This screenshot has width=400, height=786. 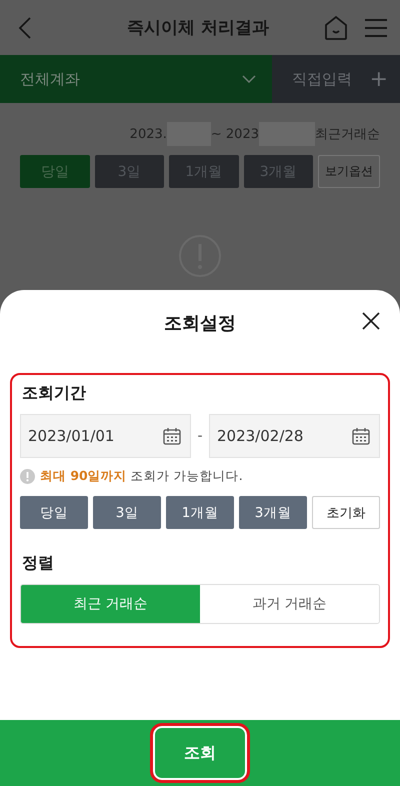 I want to click on start-date-field: 2023/01/01, so click(x=105, y=436).